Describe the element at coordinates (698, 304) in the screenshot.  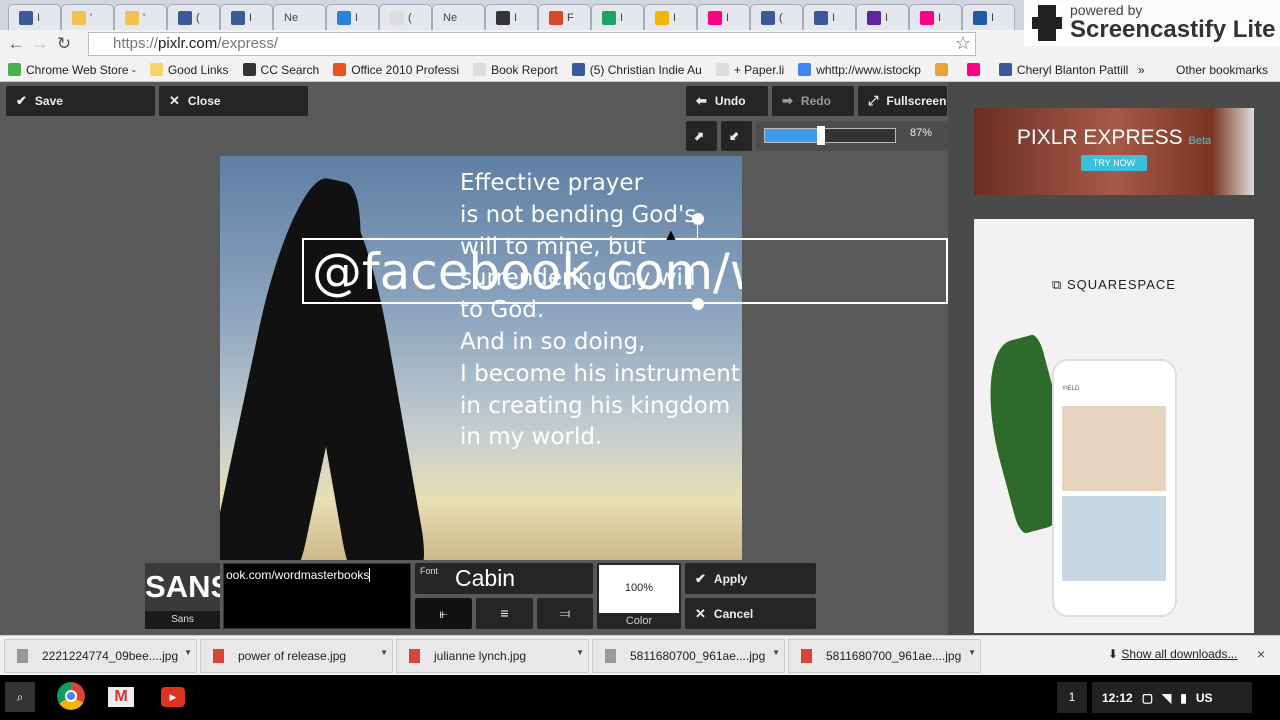
I see `resize-handle` at that location.